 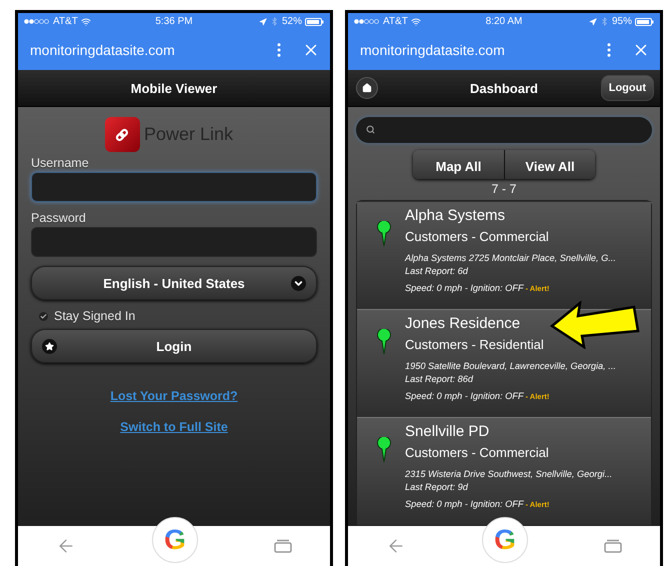 What do you see at coordinates (174, 346) in the screenshot?
I see `login-button: Login` at bounding box center [174, 346].